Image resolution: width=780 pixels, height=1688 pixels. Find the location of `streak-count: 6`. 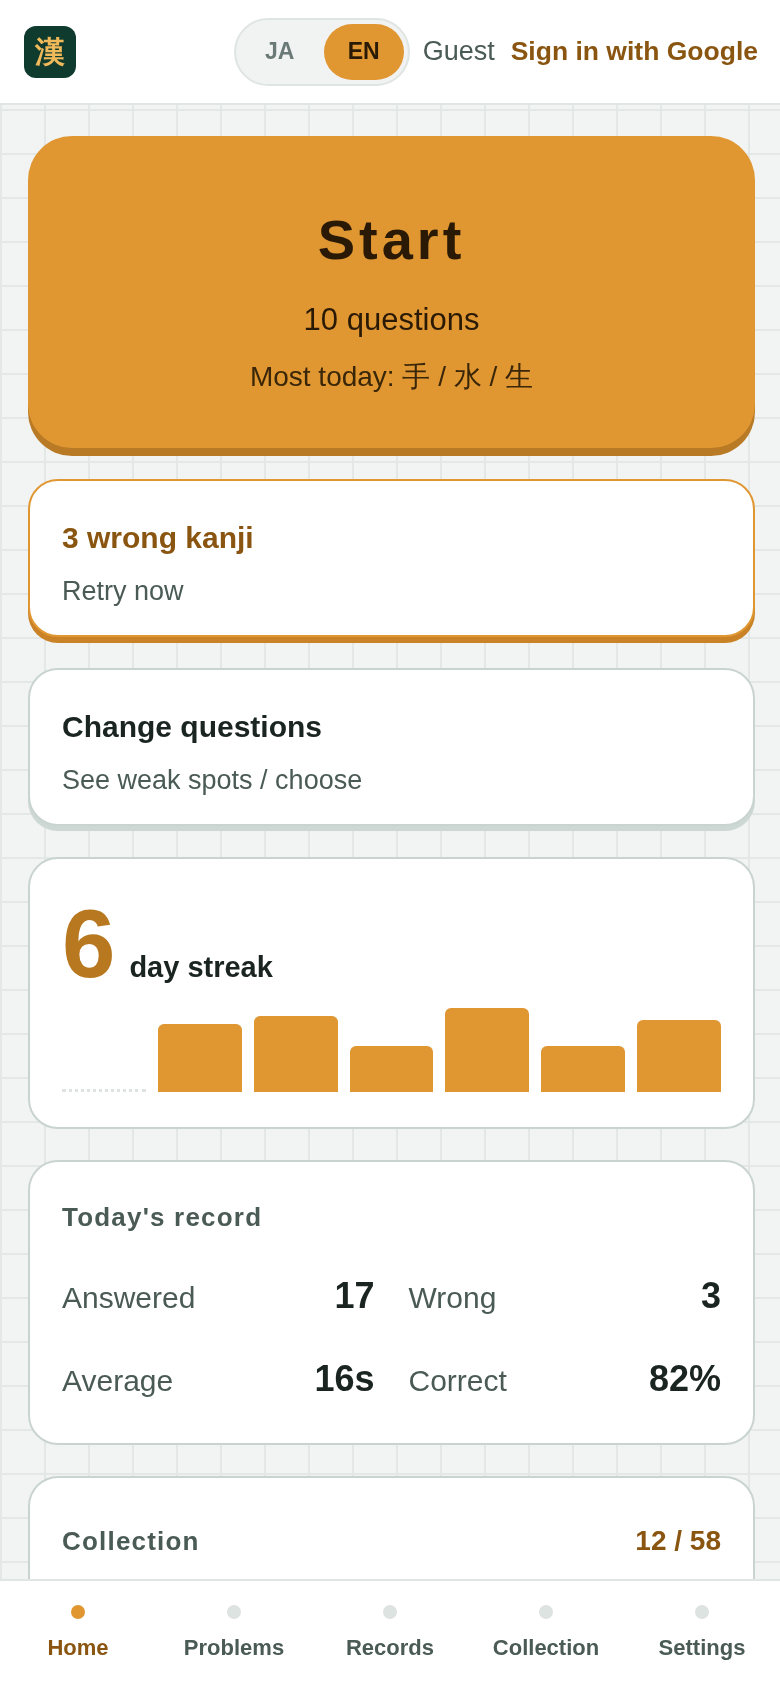

streak-count: 6 is located at coordinates (89, 944).